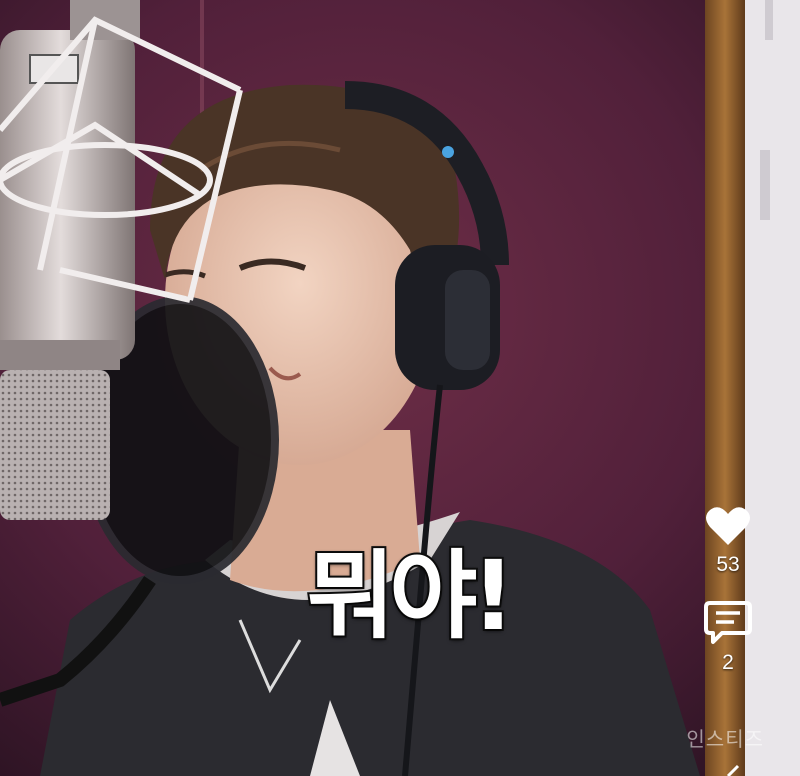 Image resolution: width=800 pixels, height=776 pixels. What do you see at coordinates (728, 662) in the screenshot?
I see `comment-count: 2` at bounding box center [728, 662].